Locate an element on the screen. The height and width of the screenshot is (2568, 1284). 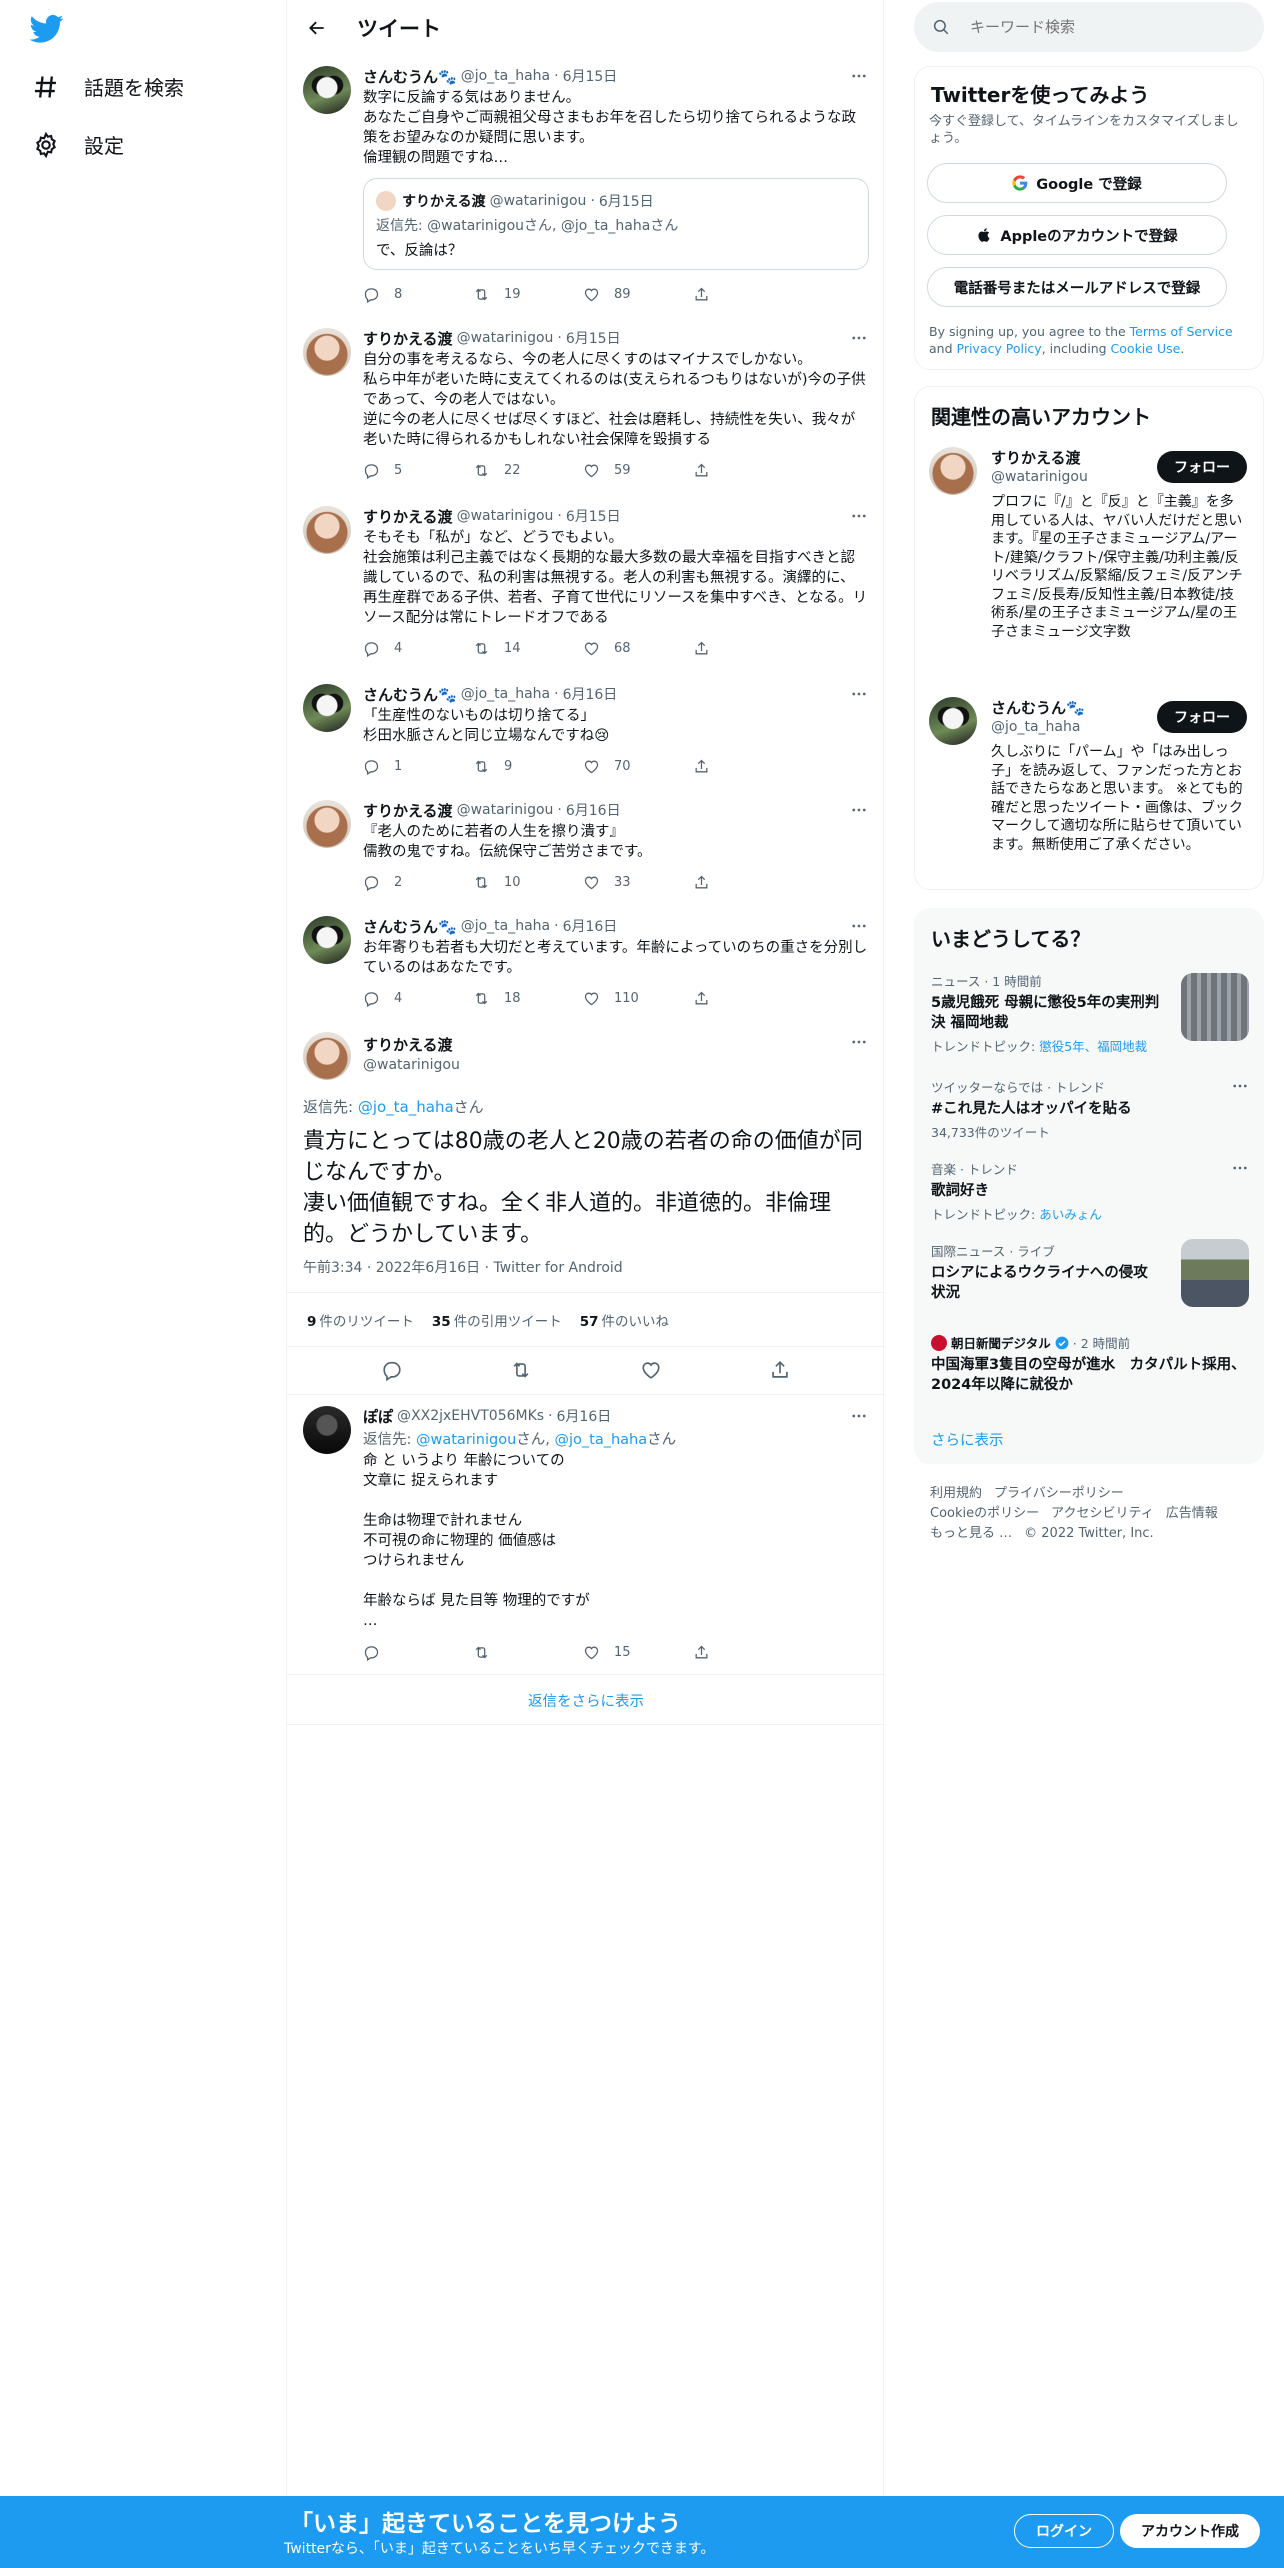
likes-stat: 57 件のいいね is located at coordinates (624, 1320).